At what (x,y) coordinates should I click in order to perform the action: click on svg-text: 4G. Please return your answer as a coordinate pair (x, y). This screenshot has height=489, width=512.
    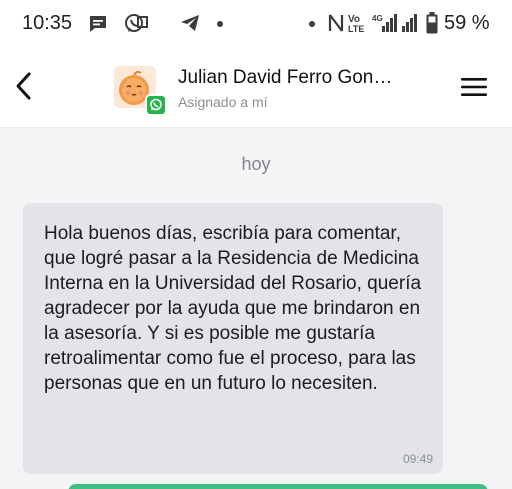
    Looking at the image, I should click on (377, 18).